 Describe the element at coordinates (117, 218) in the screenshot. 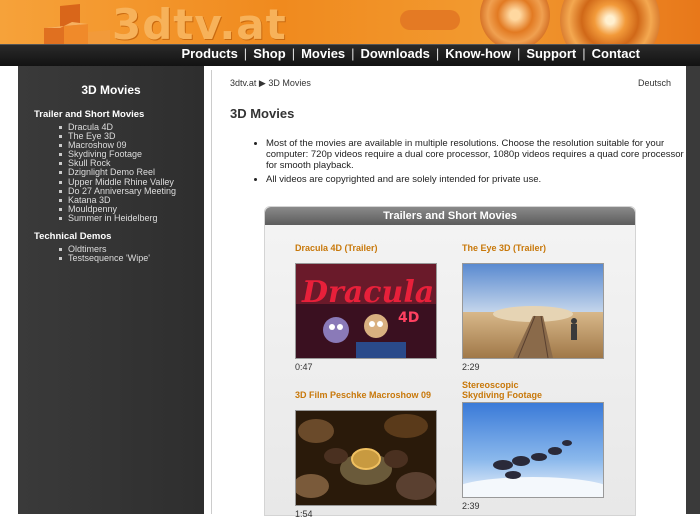

I see `sidebar-item: Summer in Heidelberg` at that location.